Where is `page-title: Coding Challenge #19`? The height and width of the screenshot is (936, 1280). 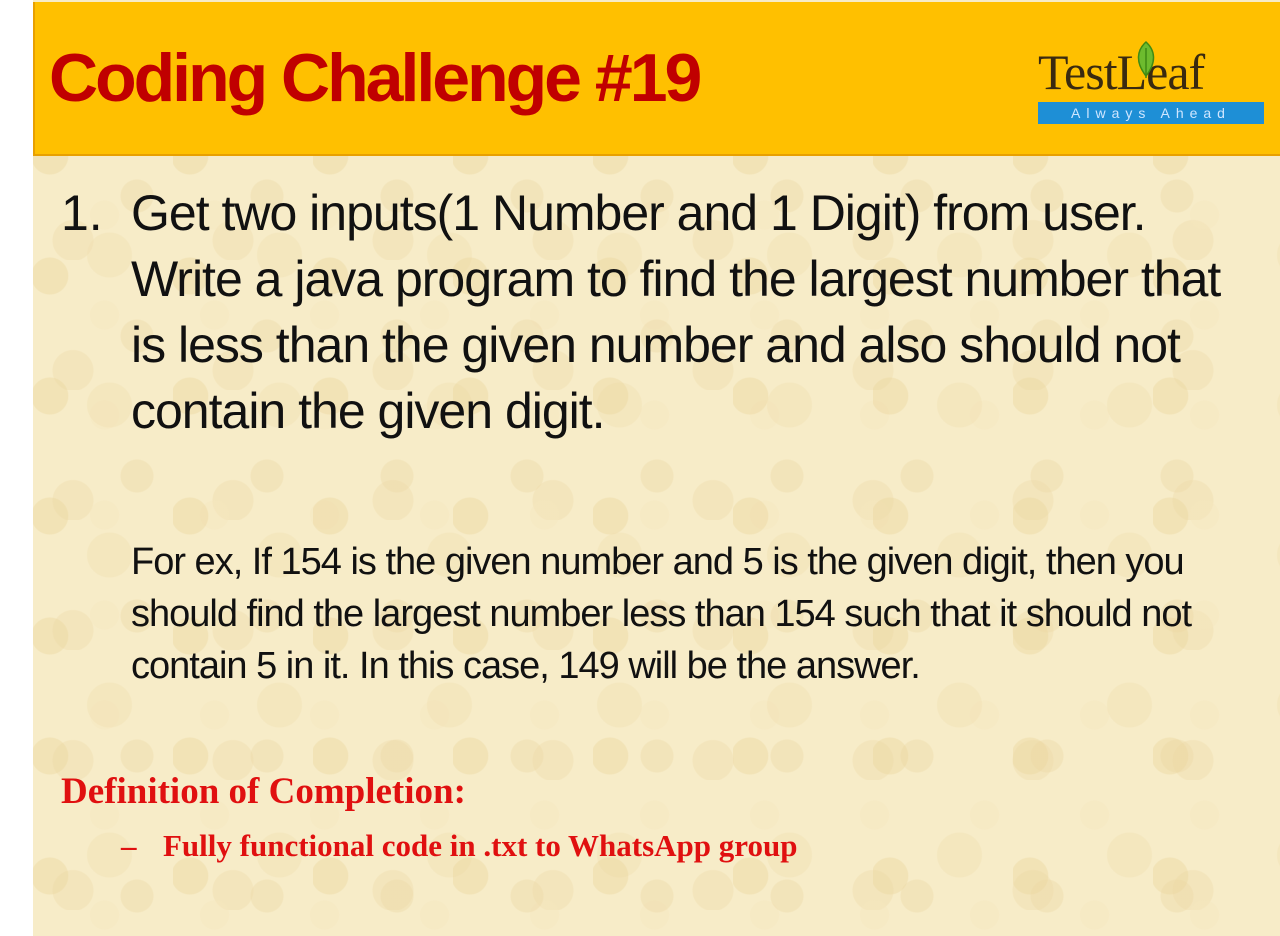 page-title: Coding Challenge #19 is located at coordinates (375, 78).